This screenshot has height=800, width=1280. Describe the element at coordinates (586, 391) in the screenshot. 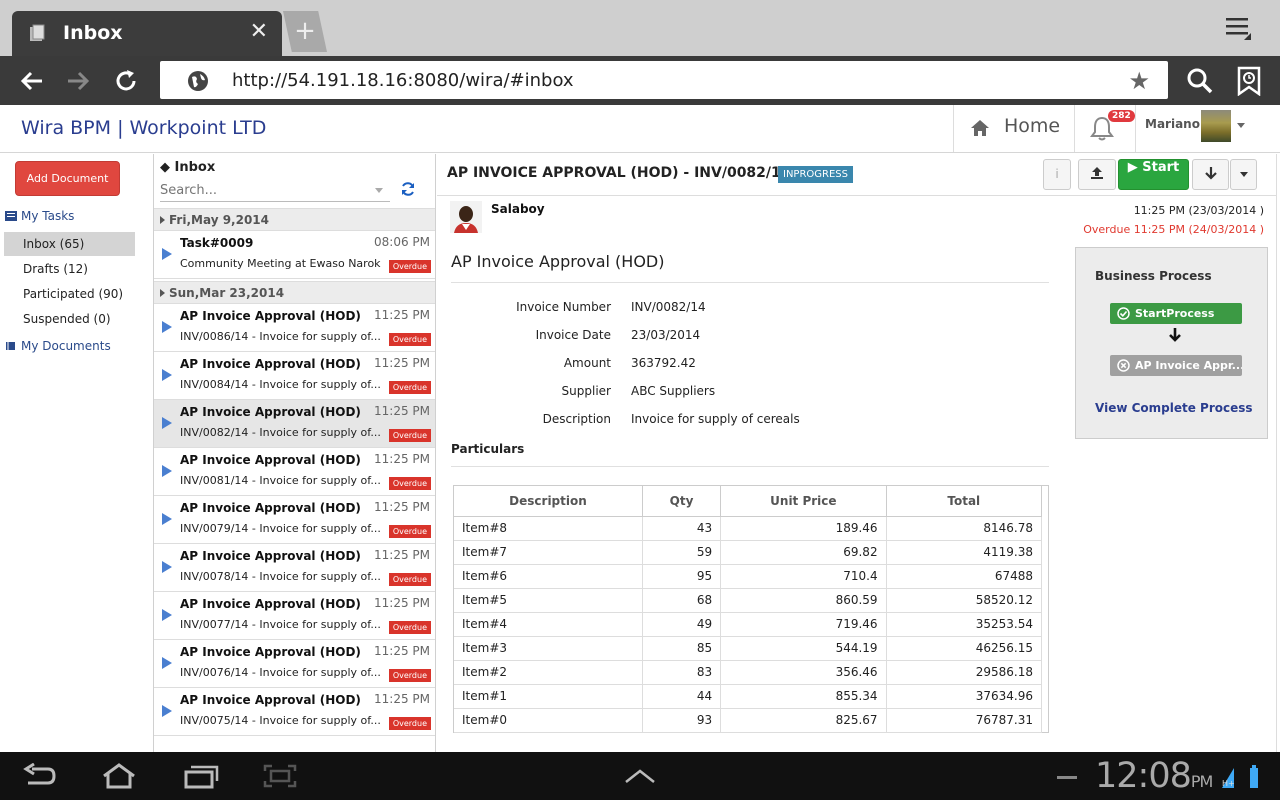

I see `field-label: Supplier` at that location.